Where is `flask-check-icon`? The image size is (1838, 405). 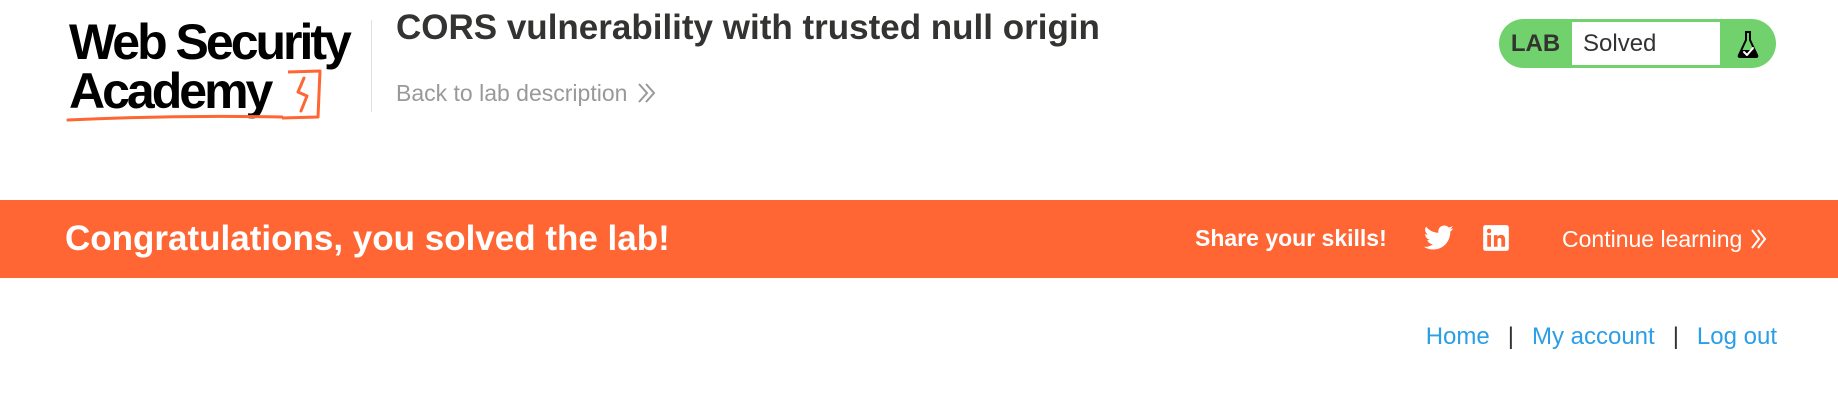
flask-check-icon is located at coordinates (1748, 43).